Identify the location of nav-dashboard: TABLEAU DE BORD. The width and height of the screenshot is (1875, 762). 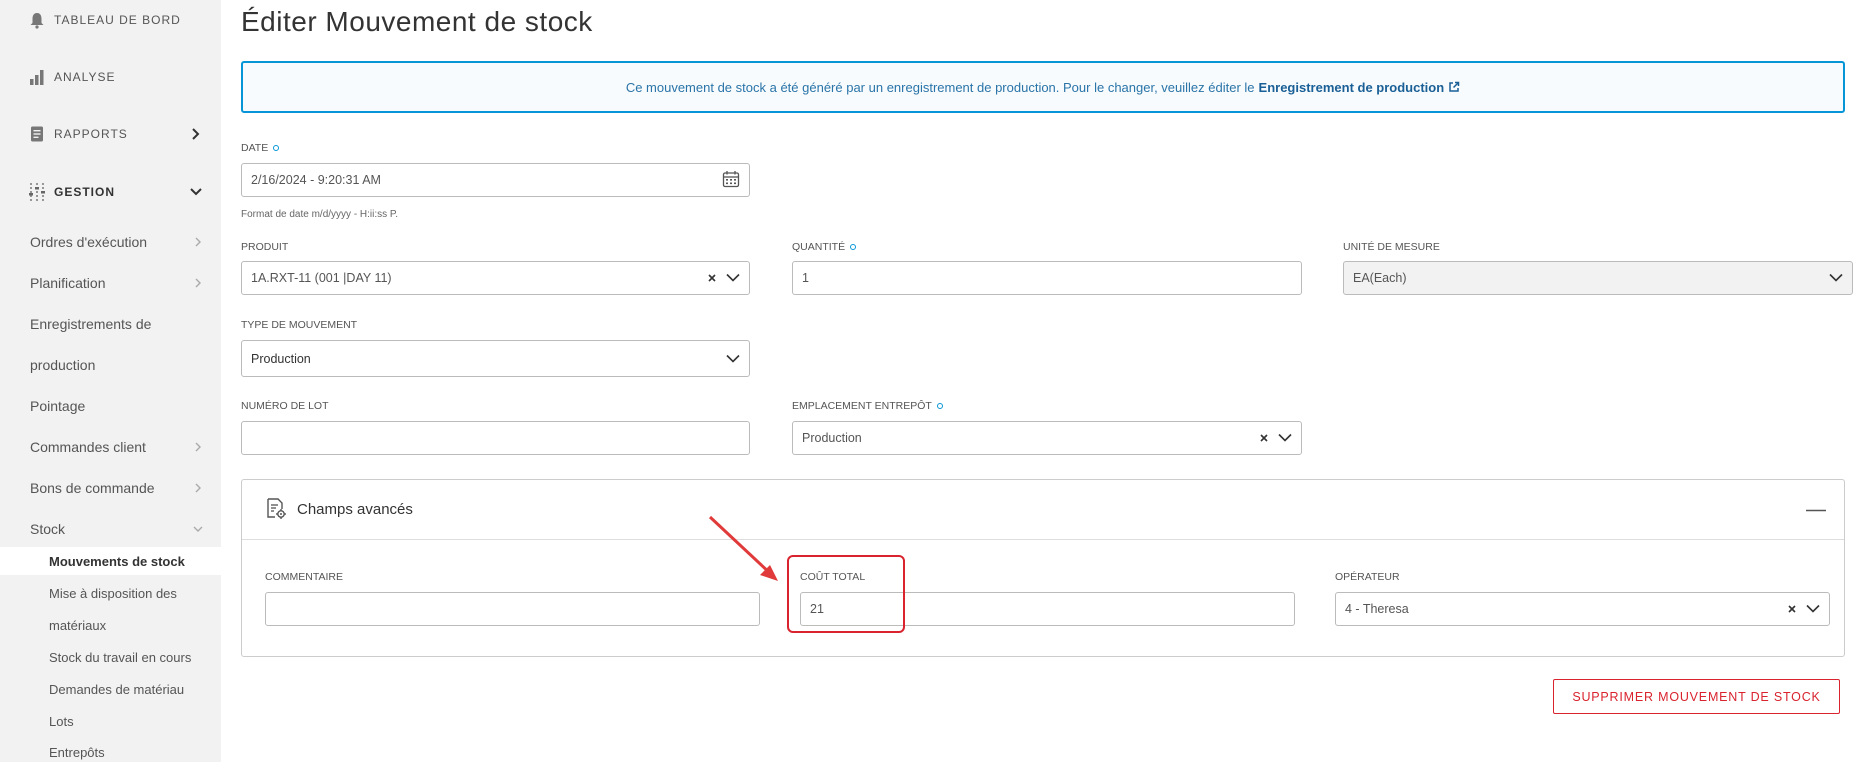
(103, 20).